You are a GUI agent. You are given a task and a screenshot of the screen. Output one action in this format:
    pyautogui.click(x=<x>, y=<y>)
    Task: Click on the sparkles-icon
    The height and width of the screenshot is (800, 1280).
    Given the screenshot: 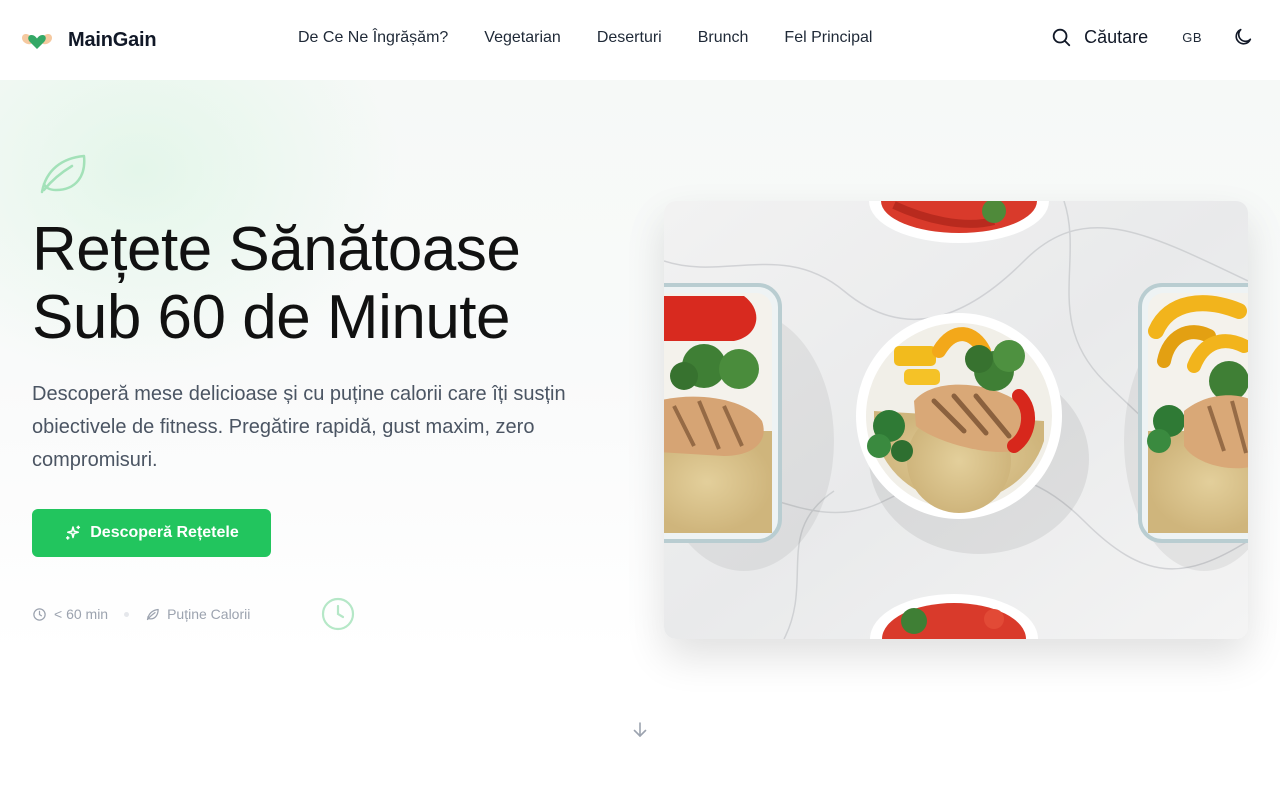 What is the action you would take?
    pyautogui.click(x=73, y=532)
    